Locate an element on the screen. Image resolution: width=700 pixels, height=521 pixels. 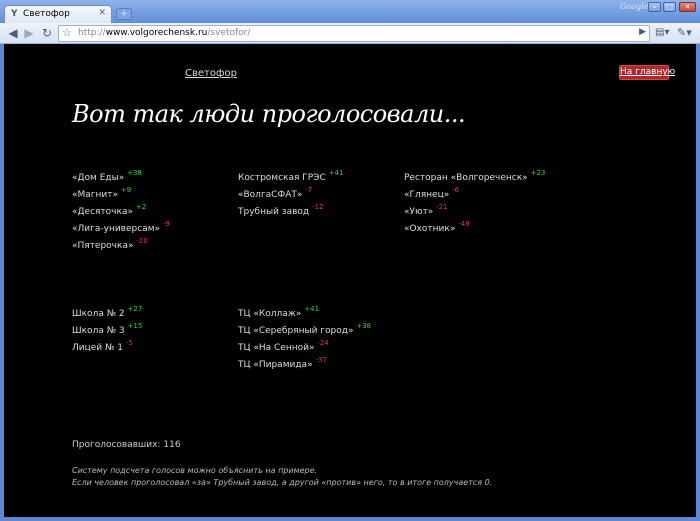
home-button: На главную is located at coordinates (647, 72).